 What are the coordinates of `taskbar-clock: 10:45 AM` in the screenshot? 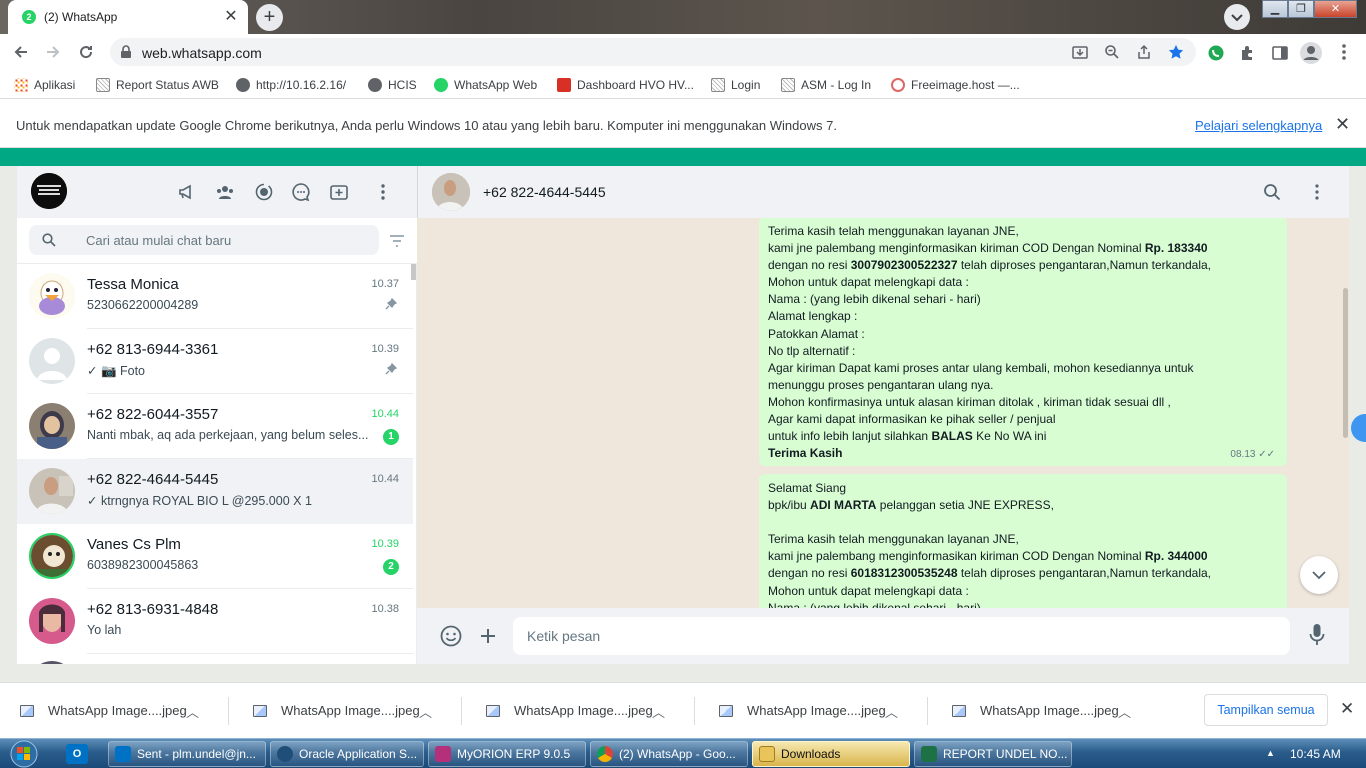 It's located at (1315, 754).